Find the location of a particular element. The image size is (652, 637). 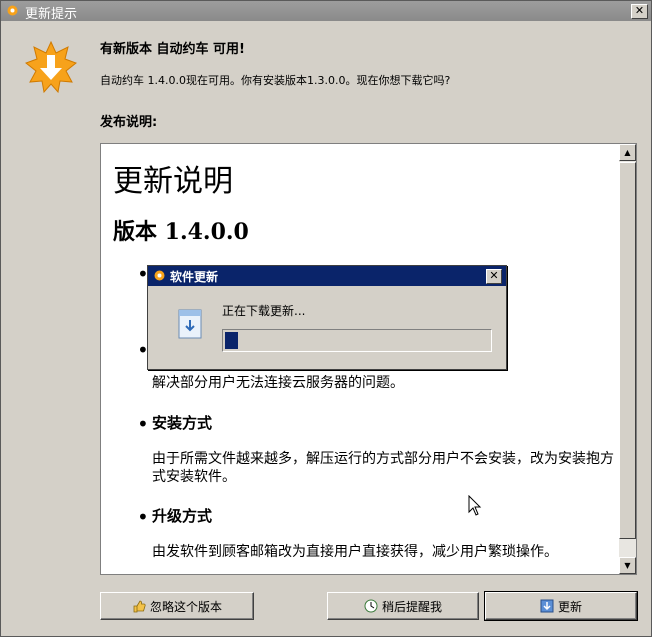

scroll-thumb is located at coordinates (627, 350).